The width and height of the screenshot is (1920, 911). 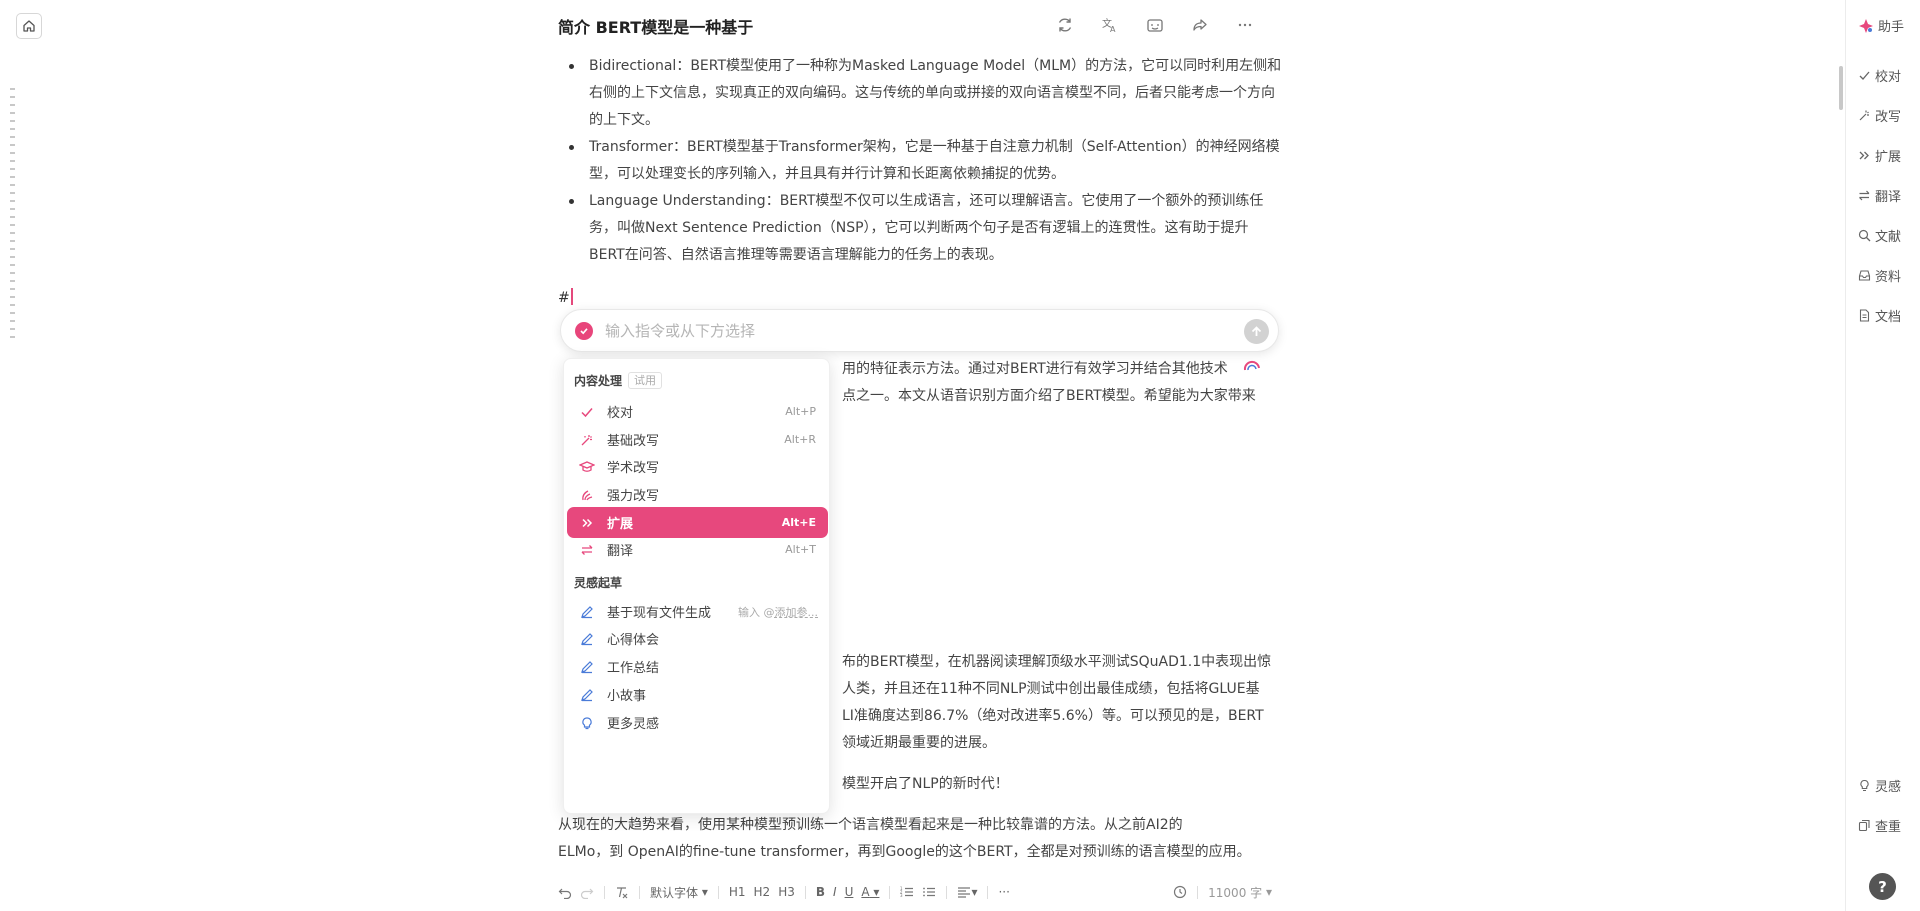 I want to click on align-select: ▾, so click(x=967, y=892).